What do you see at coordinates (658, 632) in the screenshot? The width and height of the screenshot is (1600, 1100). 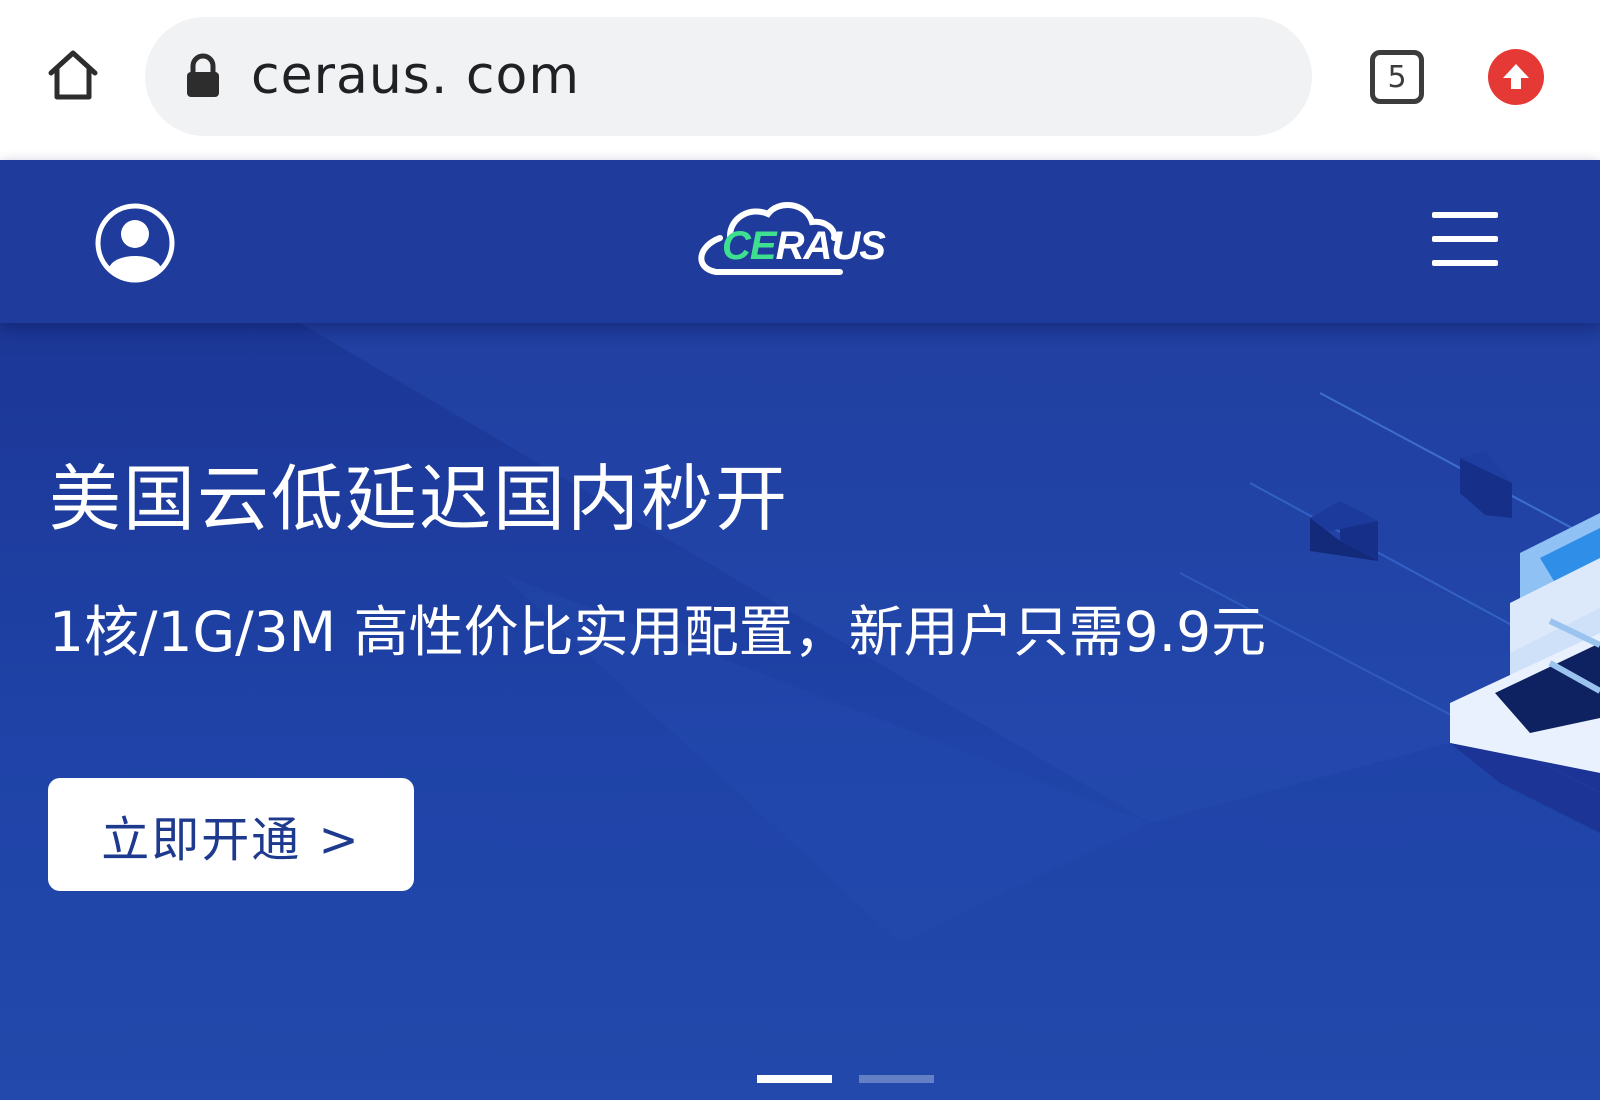 I see `hero-subtitle: 1核/1G/3M 高性价比实用配置，新用户只需9.9元` at bounding box center [658, 632].